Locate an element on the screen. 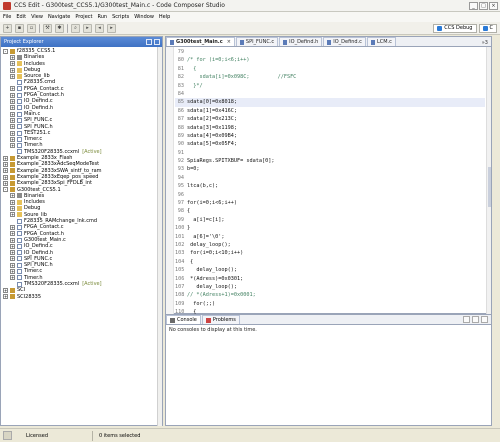  code-line: 82 sdata[i]=0x098C; //FSFC is located at coordinates (330, 77).